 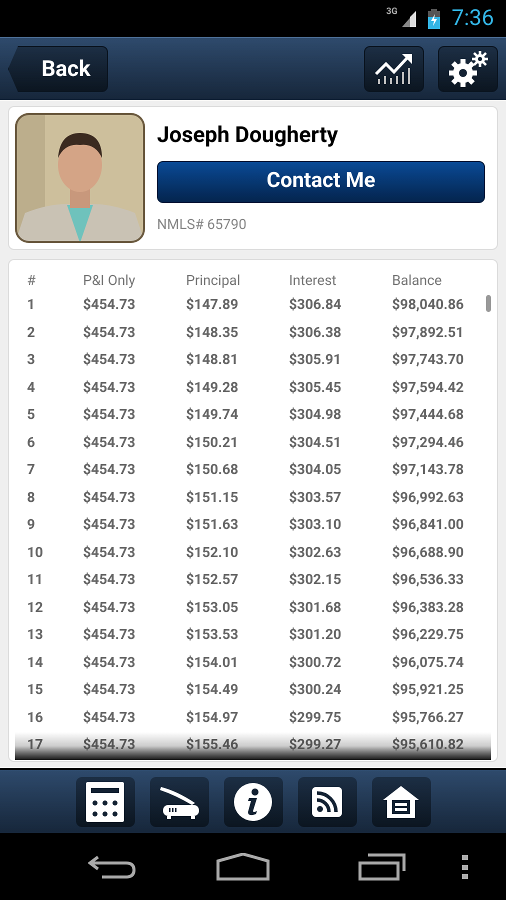 What do you see at coordinates (212, 580) in the screenshot?
I see `table-cell-text: $152.57` at bounding box center [212, 580].